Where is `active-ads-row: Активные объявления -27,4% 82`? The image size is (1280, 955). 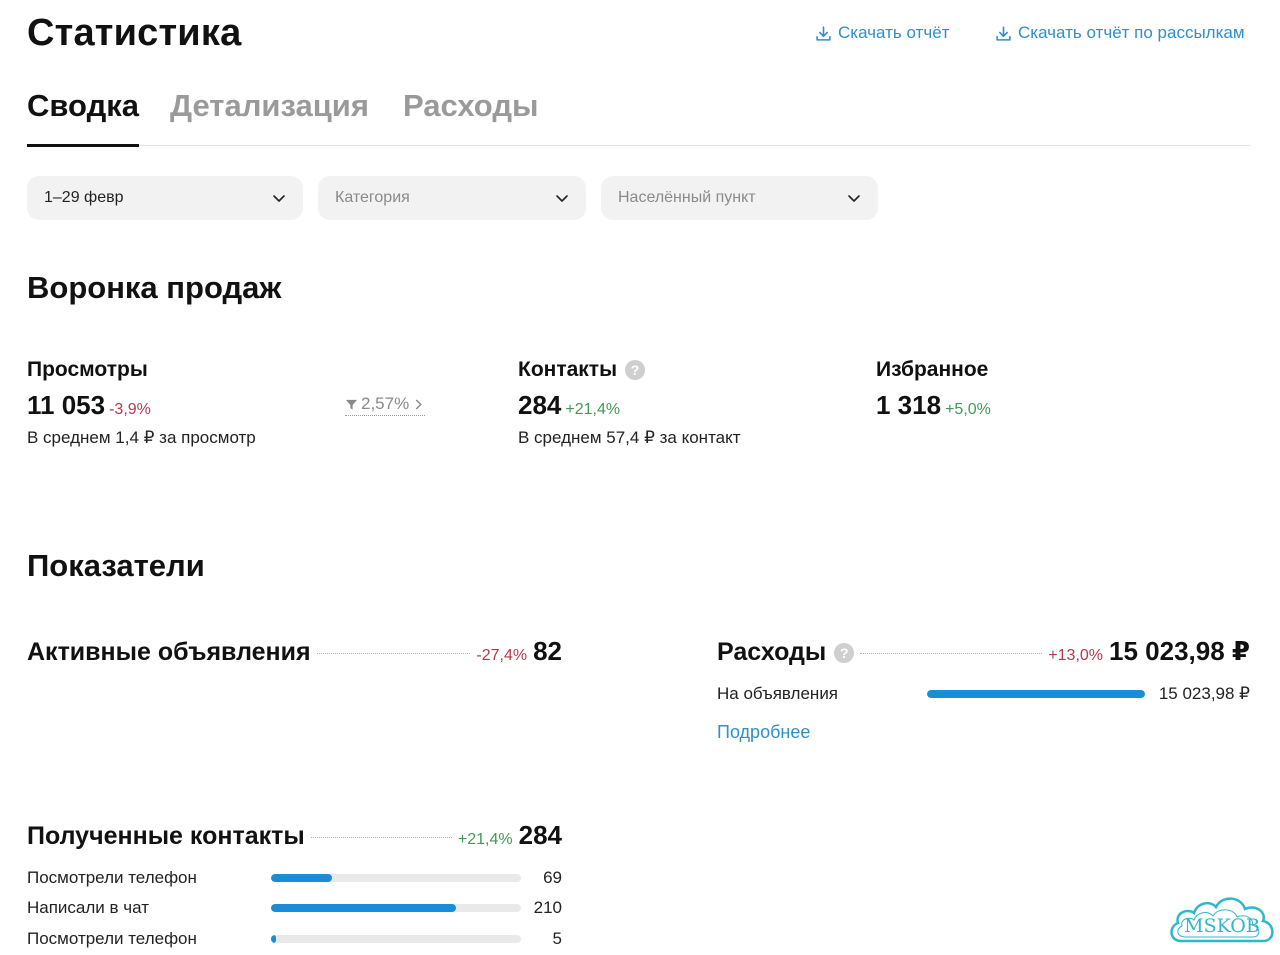
active-ads-row: Активные объявления -27,4% 82 is located at coordinates (294, 651).